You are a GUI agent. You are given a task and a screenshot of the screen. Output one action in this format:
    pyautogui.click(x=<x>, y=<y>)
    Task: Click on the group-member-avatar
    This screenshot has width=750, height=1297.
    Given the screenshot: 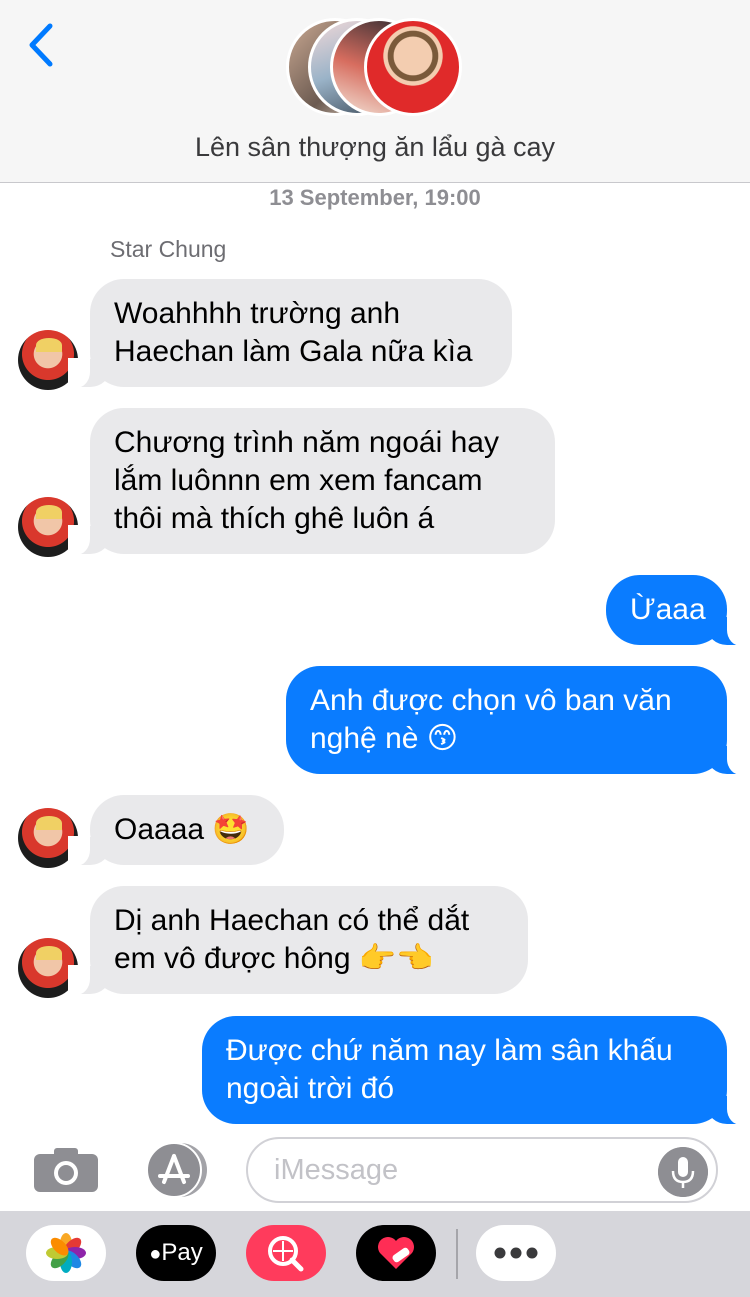 What is the action you would take?
    pyautogui.click(x=413, y=67)
    